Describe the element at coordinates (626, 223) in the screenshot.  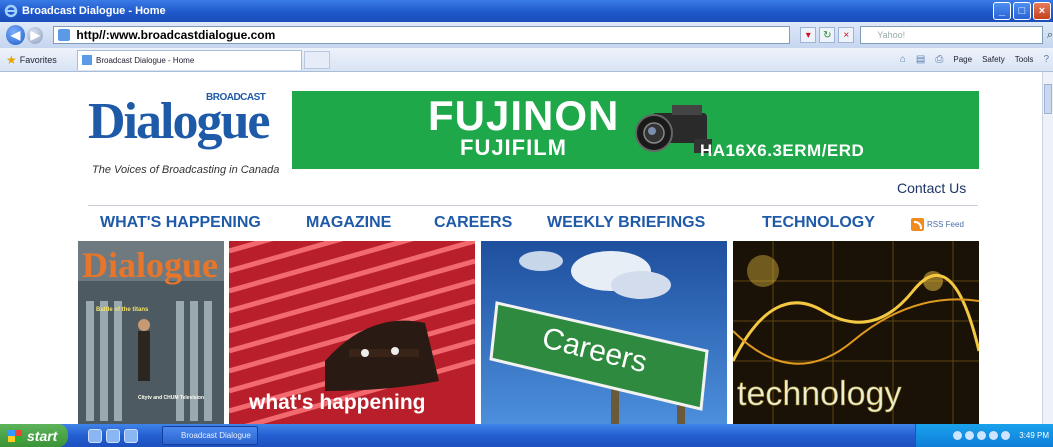
I see `nav-weekly-briefings: WEEKLY BRIEFINGS` at that location.